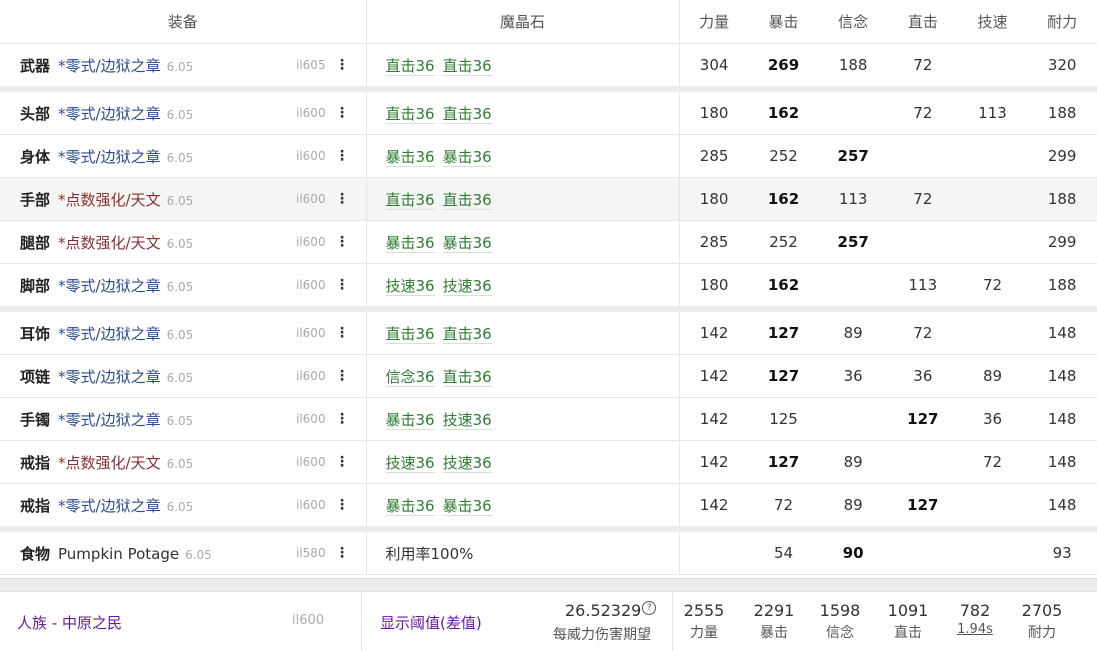 Image resolution: width=1097 pixels, height=651 pixels. I want to click on stat-skill-speed, so click(992, 506).